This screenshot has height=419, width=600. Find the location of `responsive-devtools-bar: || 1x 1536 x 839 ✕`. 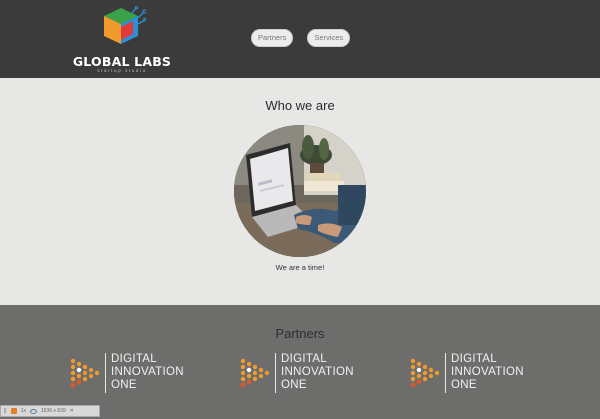

responsive-devtools-bar: || 1x 1536 x 839 ✕ is located at coordinates (50, 411).